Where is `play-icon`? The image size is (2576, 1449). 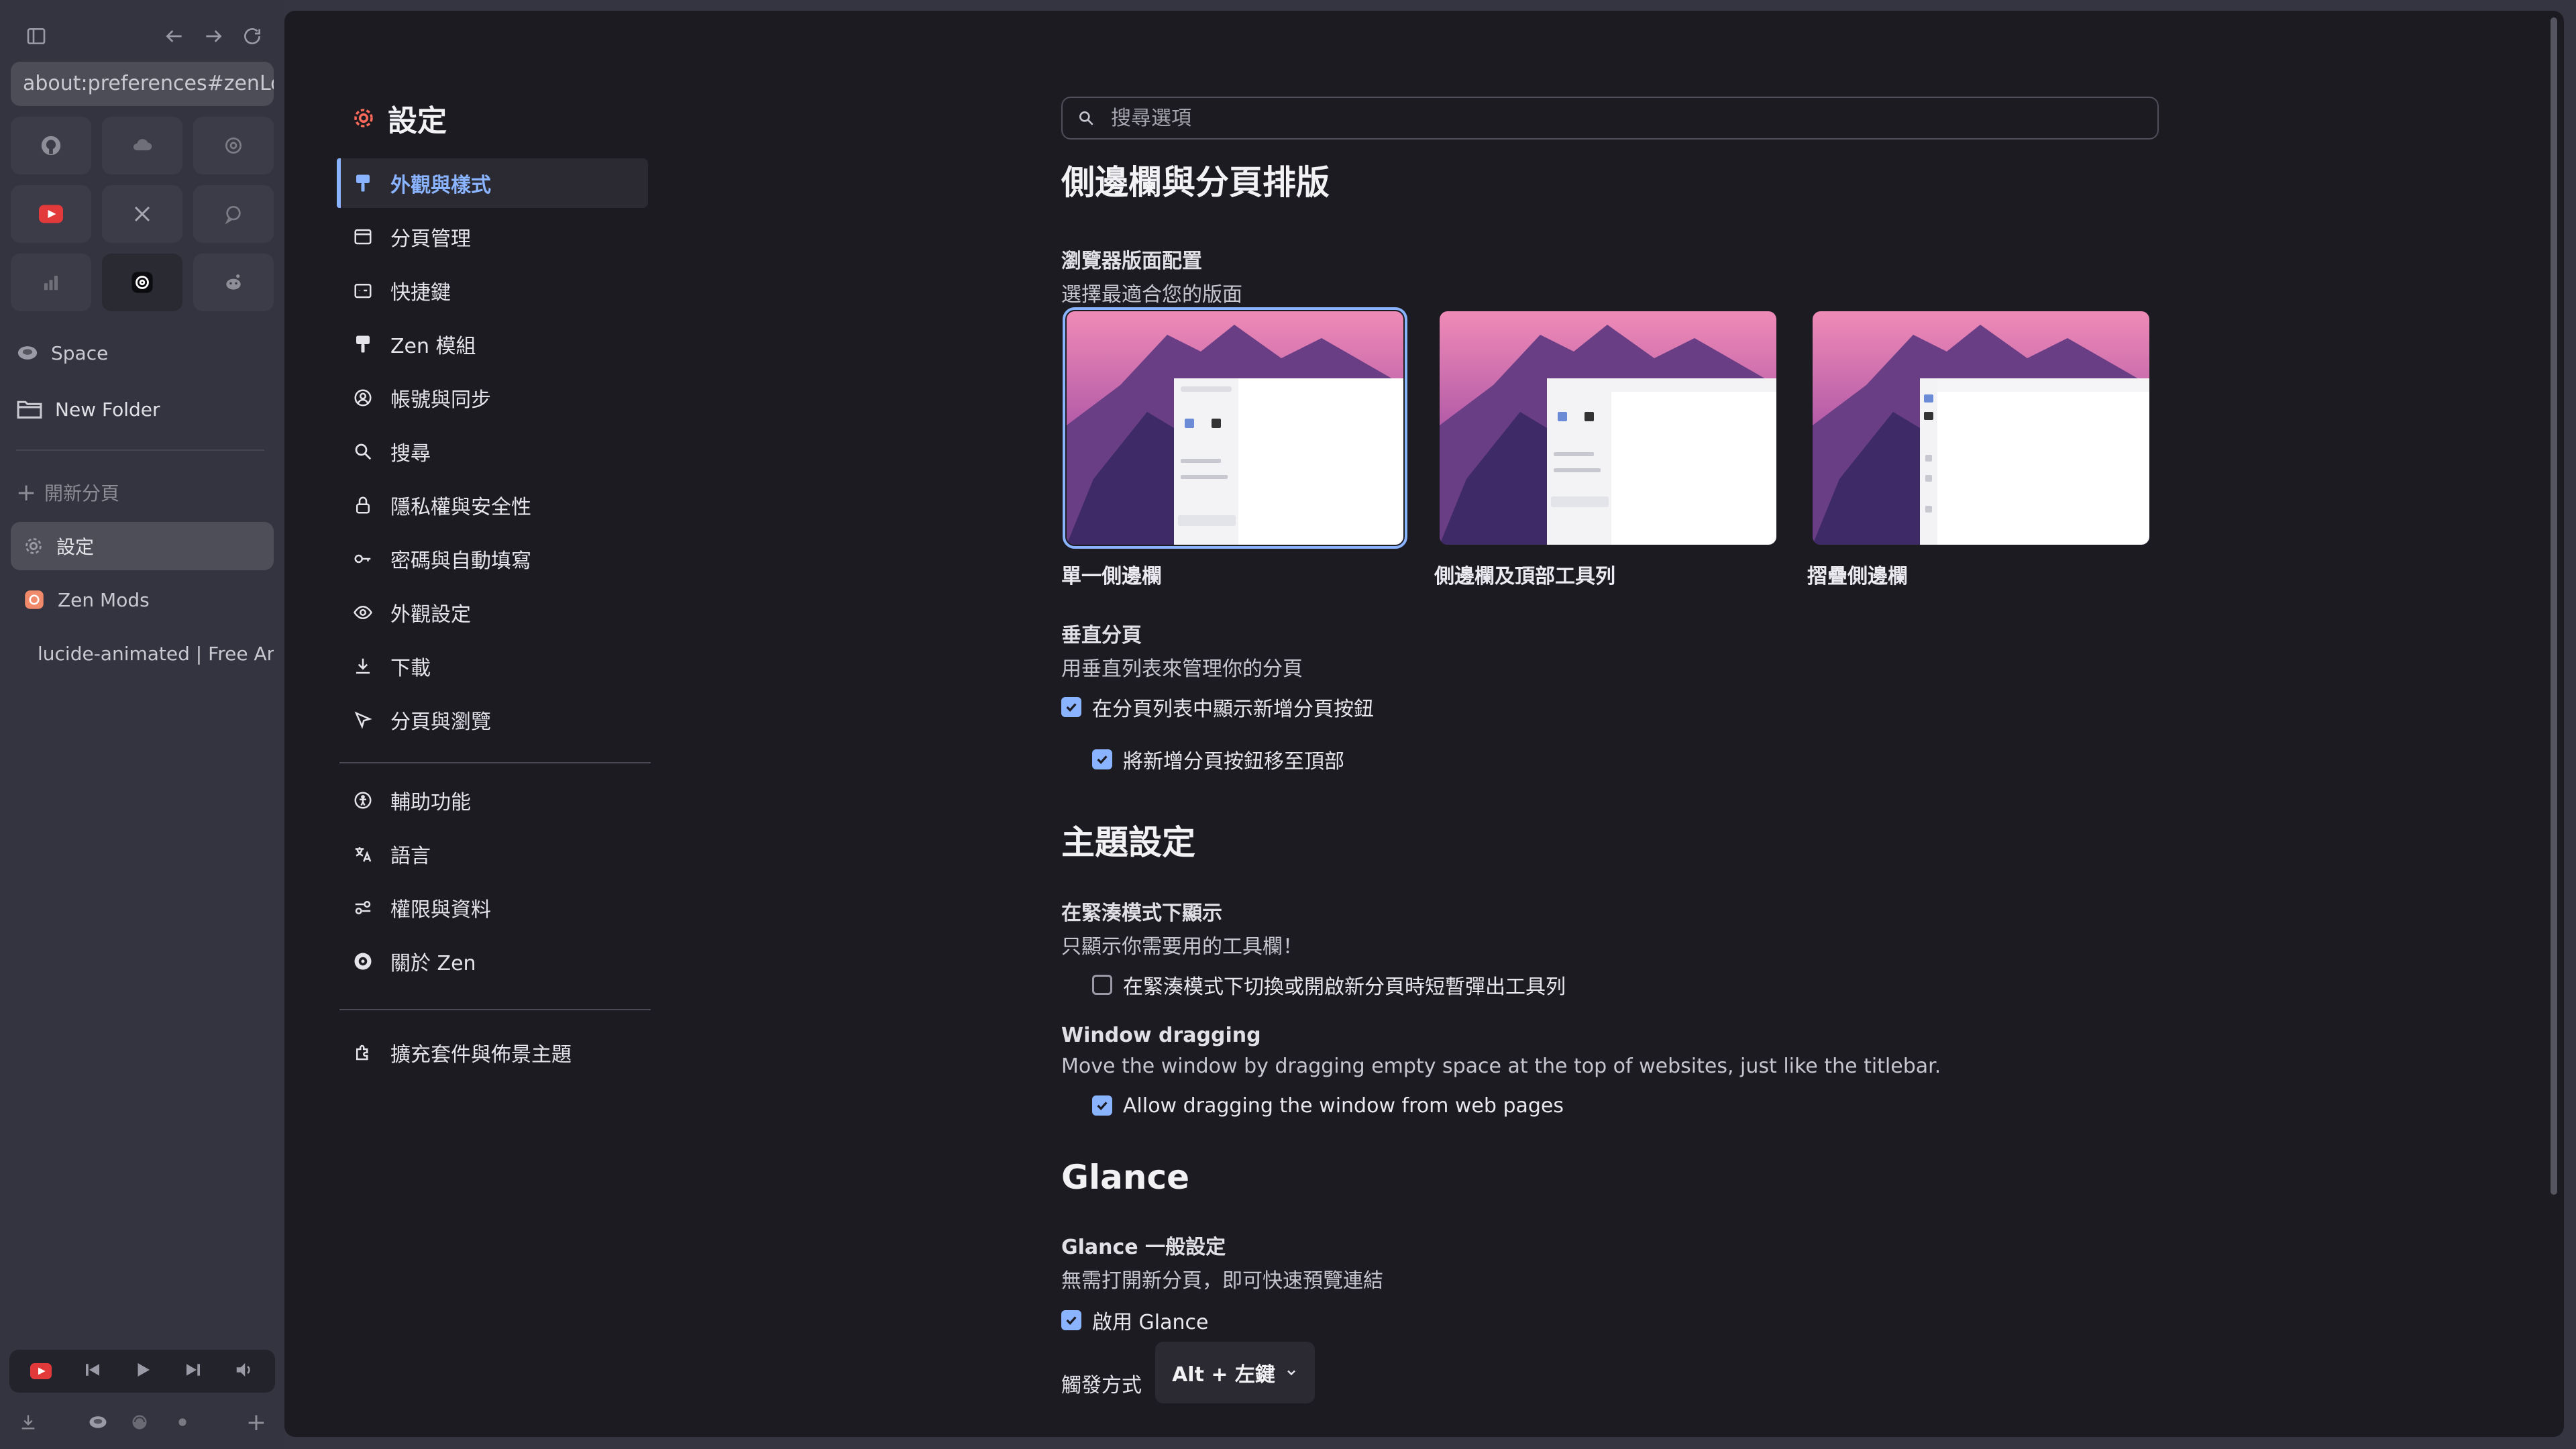 play-icon is located at coordinates (144, 1370).